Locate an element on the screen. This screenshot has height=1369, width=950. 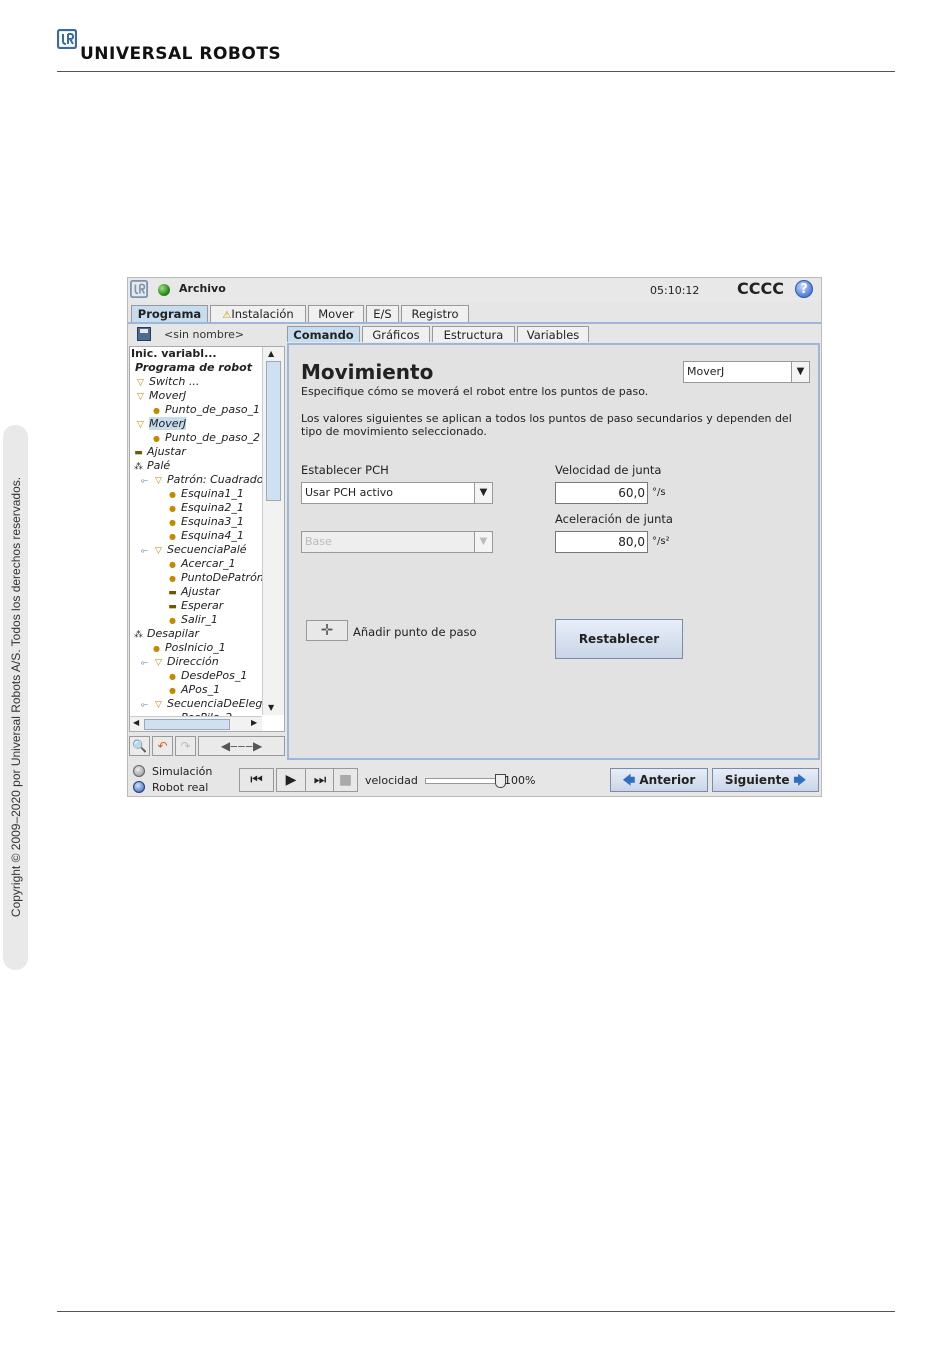
scroll-down-icon: ▼ is located at coordinates (271, 707).